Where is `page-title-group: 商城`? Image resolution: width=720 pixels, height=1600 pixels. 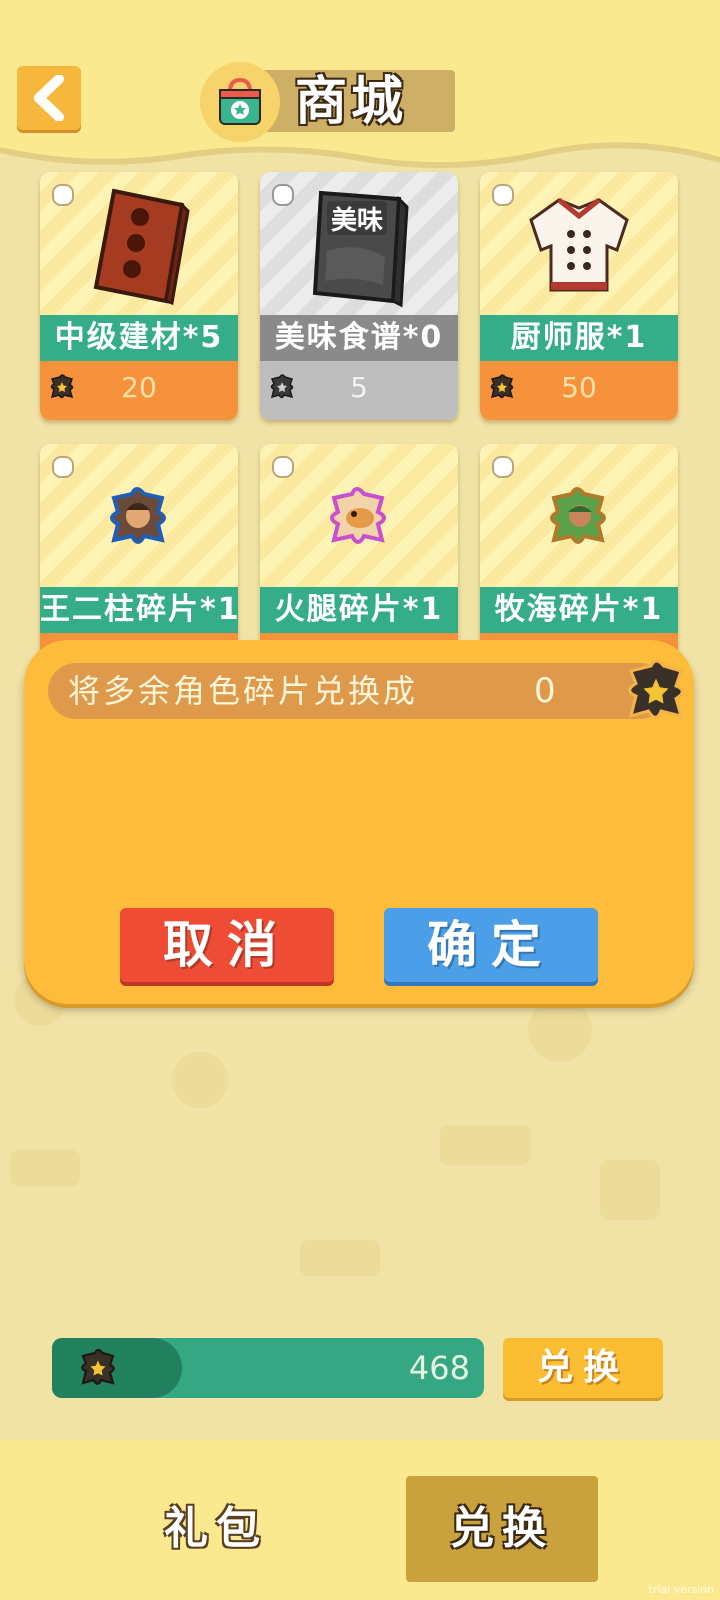
page-title-group: 商城 is located at coordinates (330, 102).